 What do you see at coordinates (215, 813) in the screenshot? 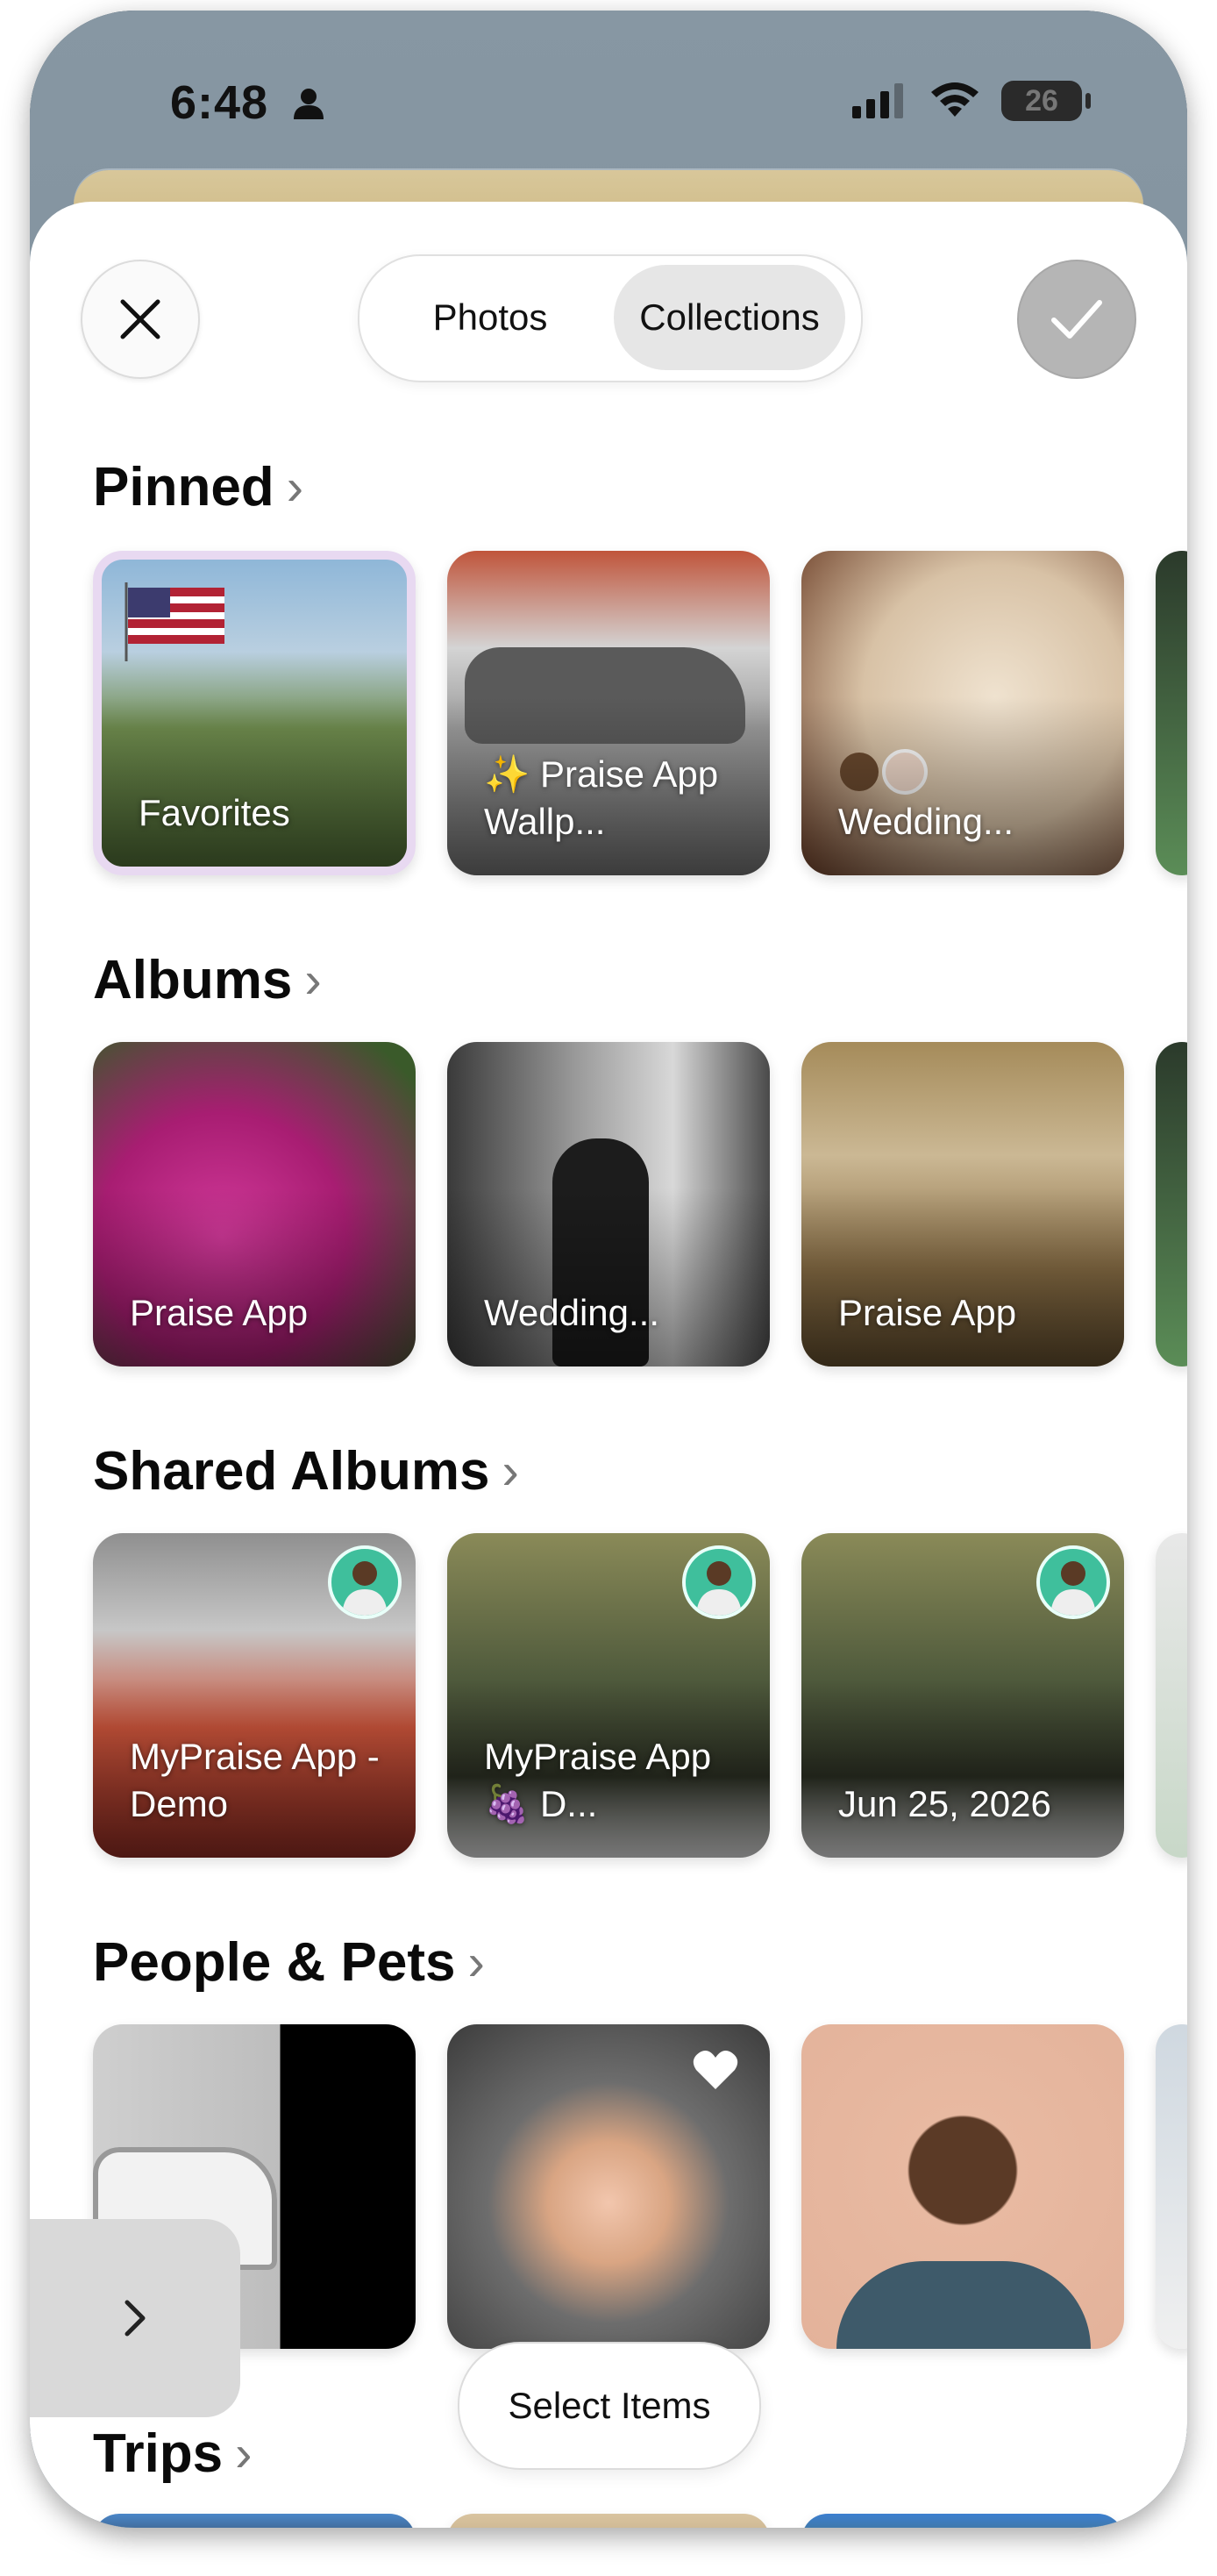
I see `tile-label: Favorites` at bounding box center [215, 813].